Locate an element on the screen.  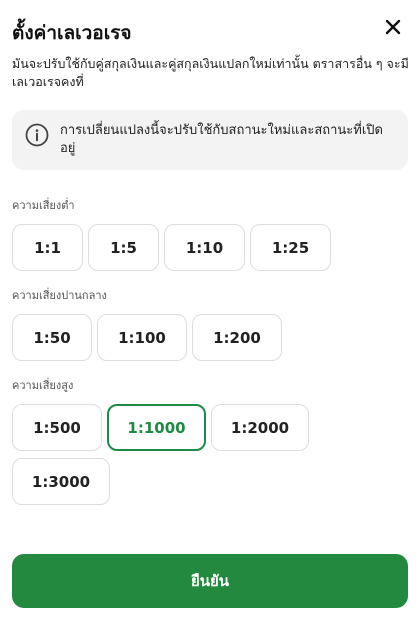
leverage-option-1-10: 1:10 is located at coordinates (204, 247).